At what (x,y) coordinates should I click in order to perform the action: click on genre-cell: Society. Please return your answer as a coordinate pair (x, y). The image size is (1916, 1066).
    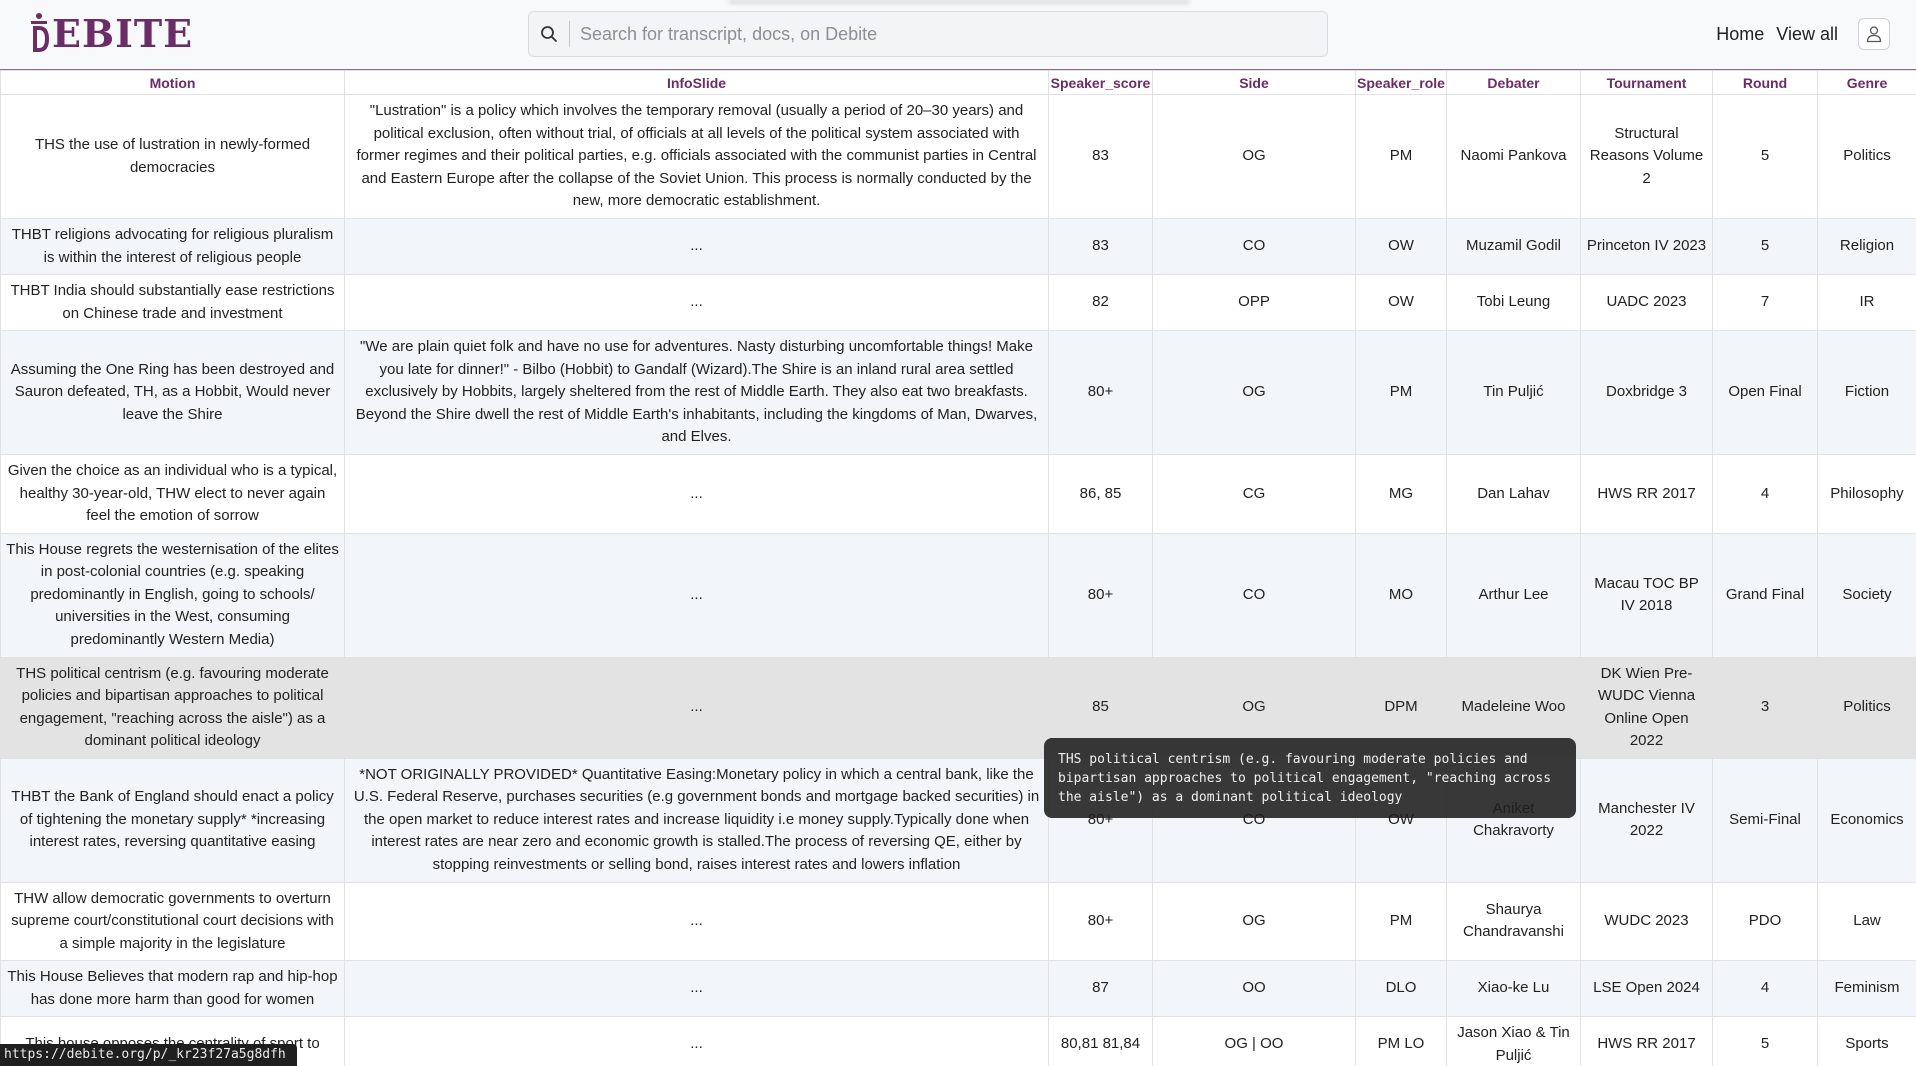
    Looking at the image, I should click on (1866, 595).